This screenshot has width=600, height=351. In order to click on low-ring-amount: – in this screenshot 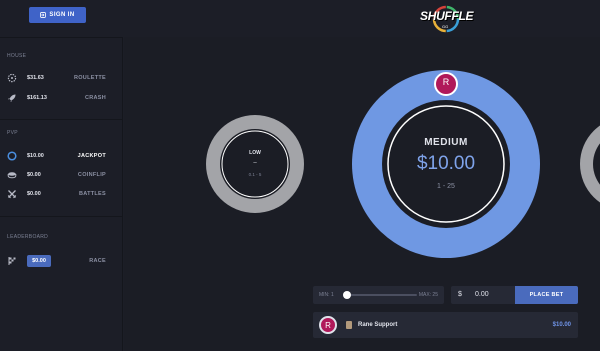, I will do `click(255, 163)`.